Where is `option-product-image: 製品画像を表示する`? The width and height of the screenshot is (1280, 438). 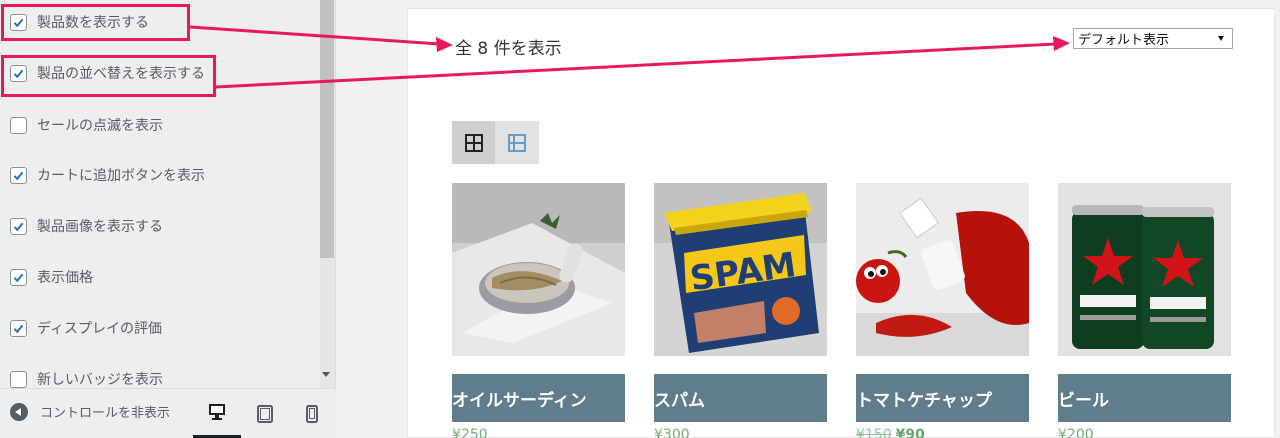
option-product-image: 製品画像を表示する is located at coordinates (86, 226).